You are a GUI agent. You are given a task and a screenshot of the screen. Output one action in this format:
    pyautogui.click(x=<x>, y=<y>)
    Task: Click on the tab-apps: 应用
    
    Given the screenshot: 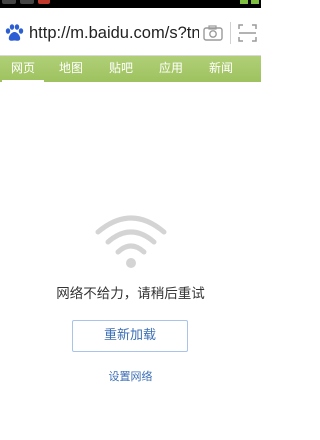 What is the action you would take?
    pyautogui.click(x=171, y=69)
    